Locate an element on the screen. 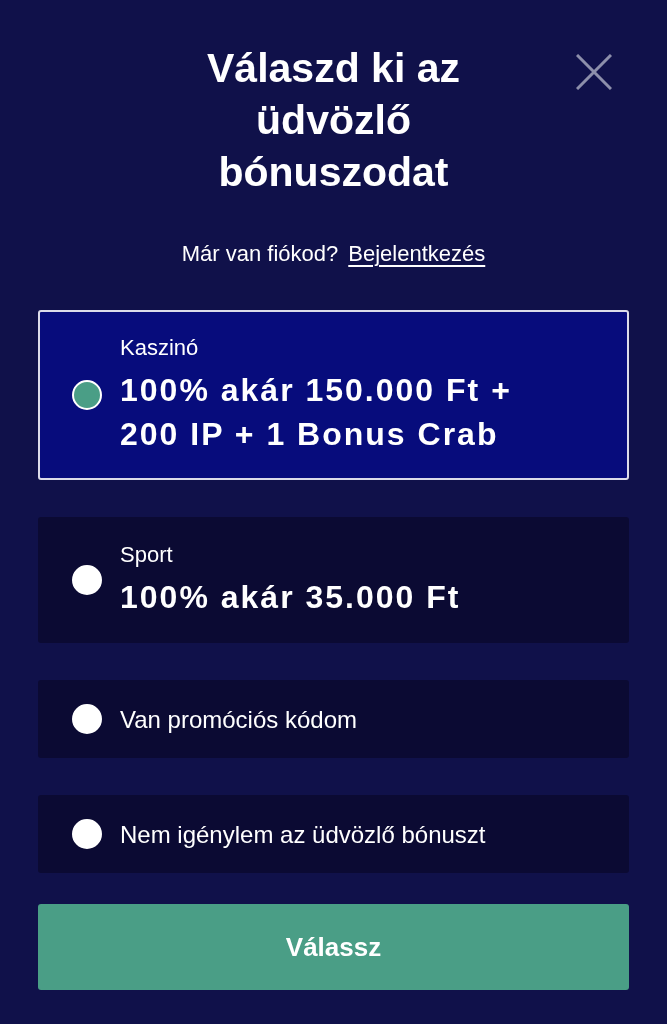 This screenshot has height=1024, width=667. bonus-option: Van promóciós kódom is located at coordinates (333, 719).